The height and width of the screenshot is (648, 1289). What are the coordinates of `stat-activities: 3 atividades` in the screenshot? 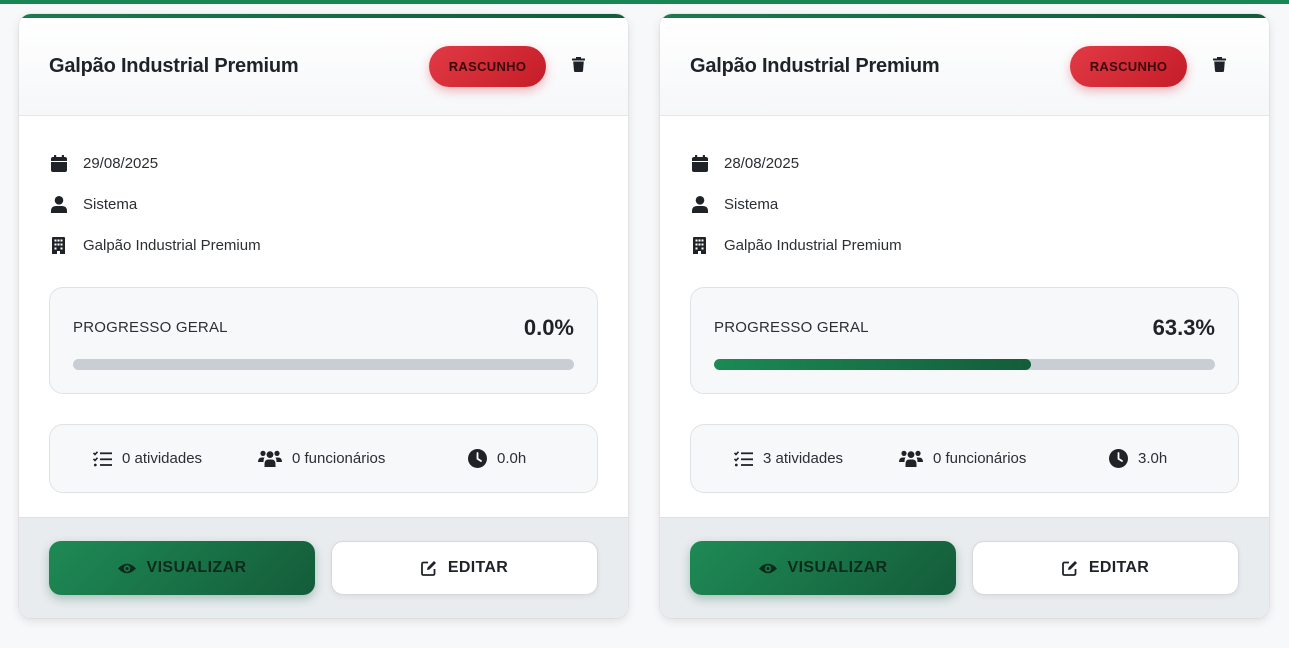 It's located at (788, 458).